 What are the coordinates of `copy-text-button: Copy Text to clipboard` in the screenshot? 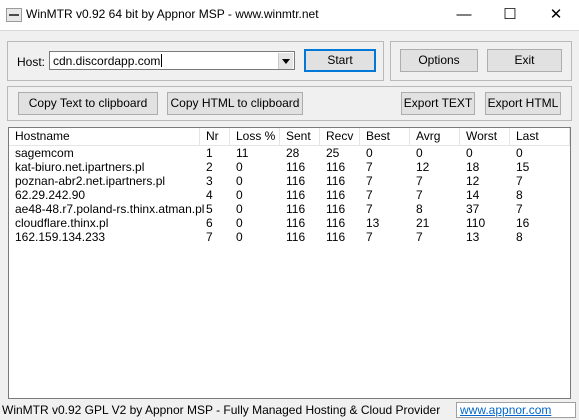 It's located at (88, 103).